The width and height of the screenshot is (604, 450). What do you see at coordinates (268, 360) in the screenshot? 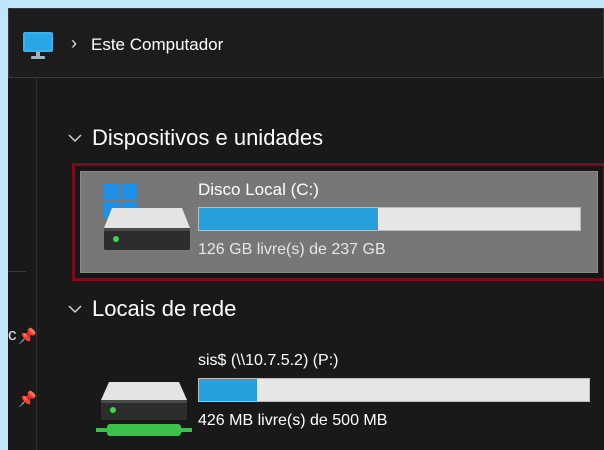
I see `drive-name: sis$ (\\10.7.5.2) (P:)` at bounding box center [268, 360].